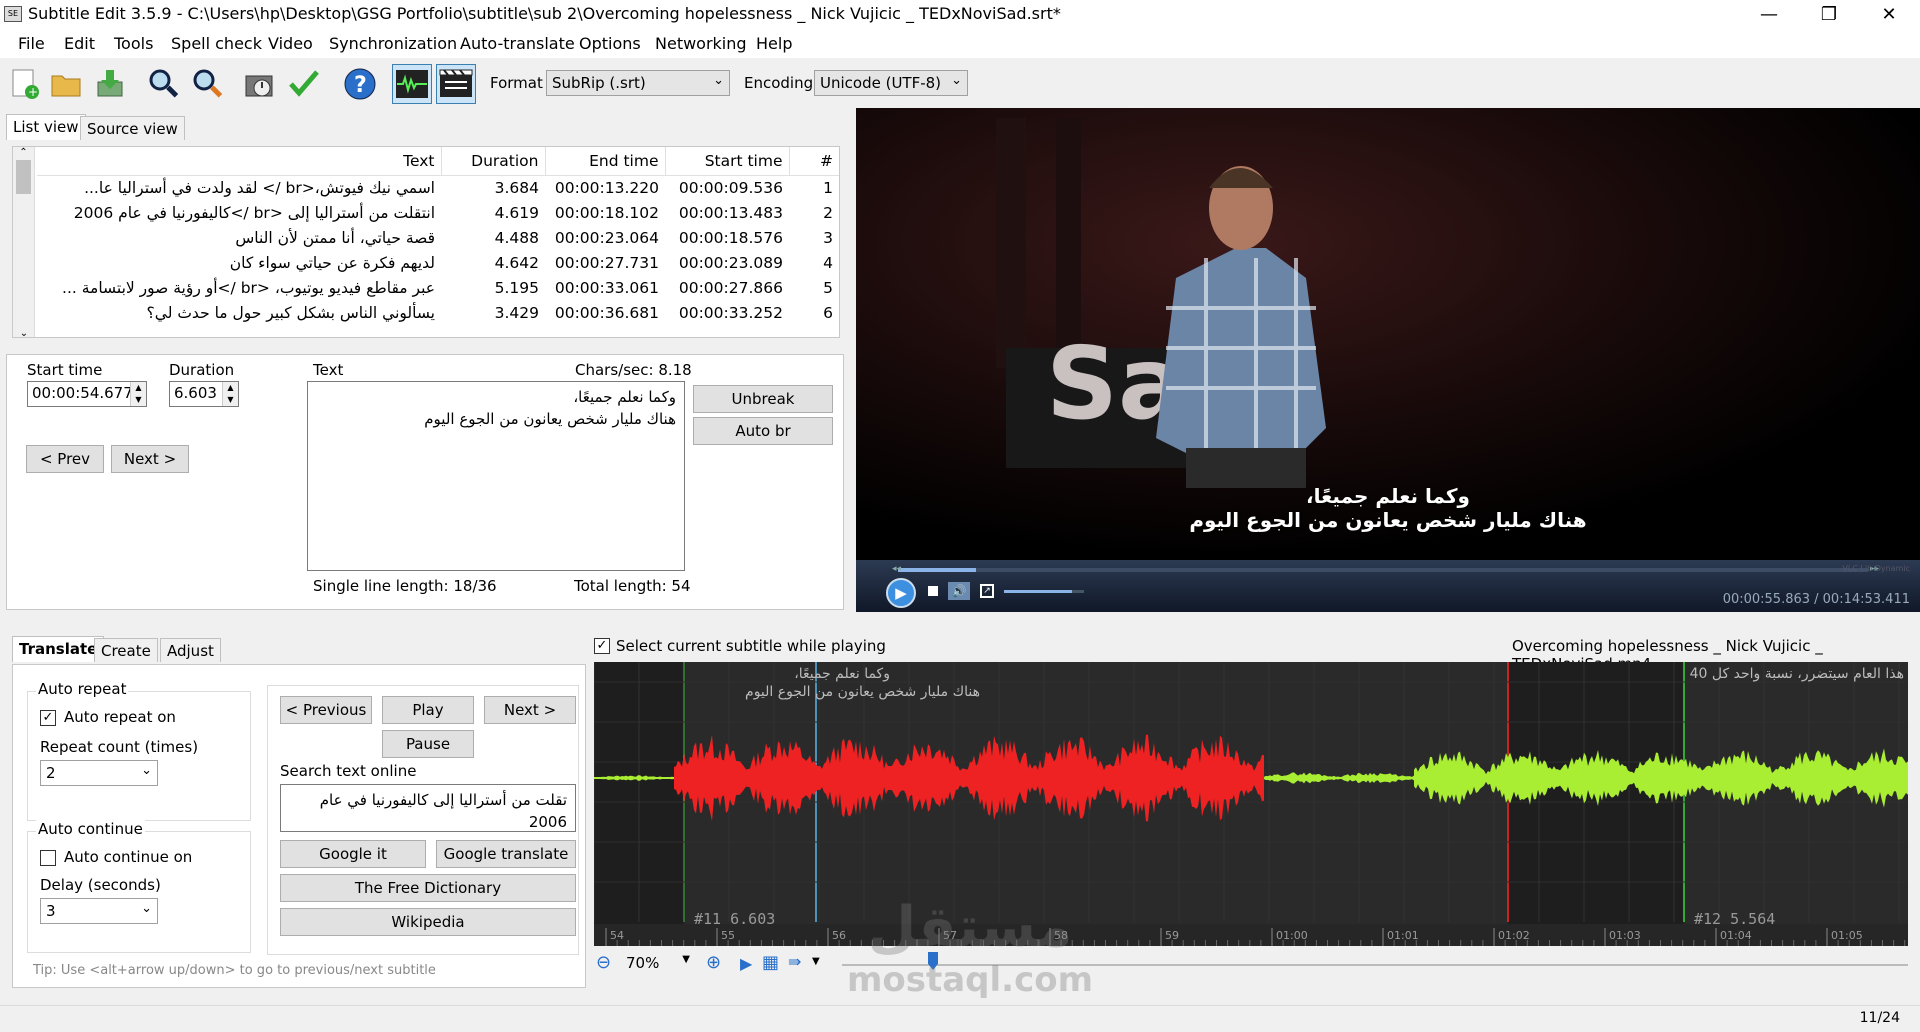  I want to click on play-selection-icon: ▶, so click(746, 963).